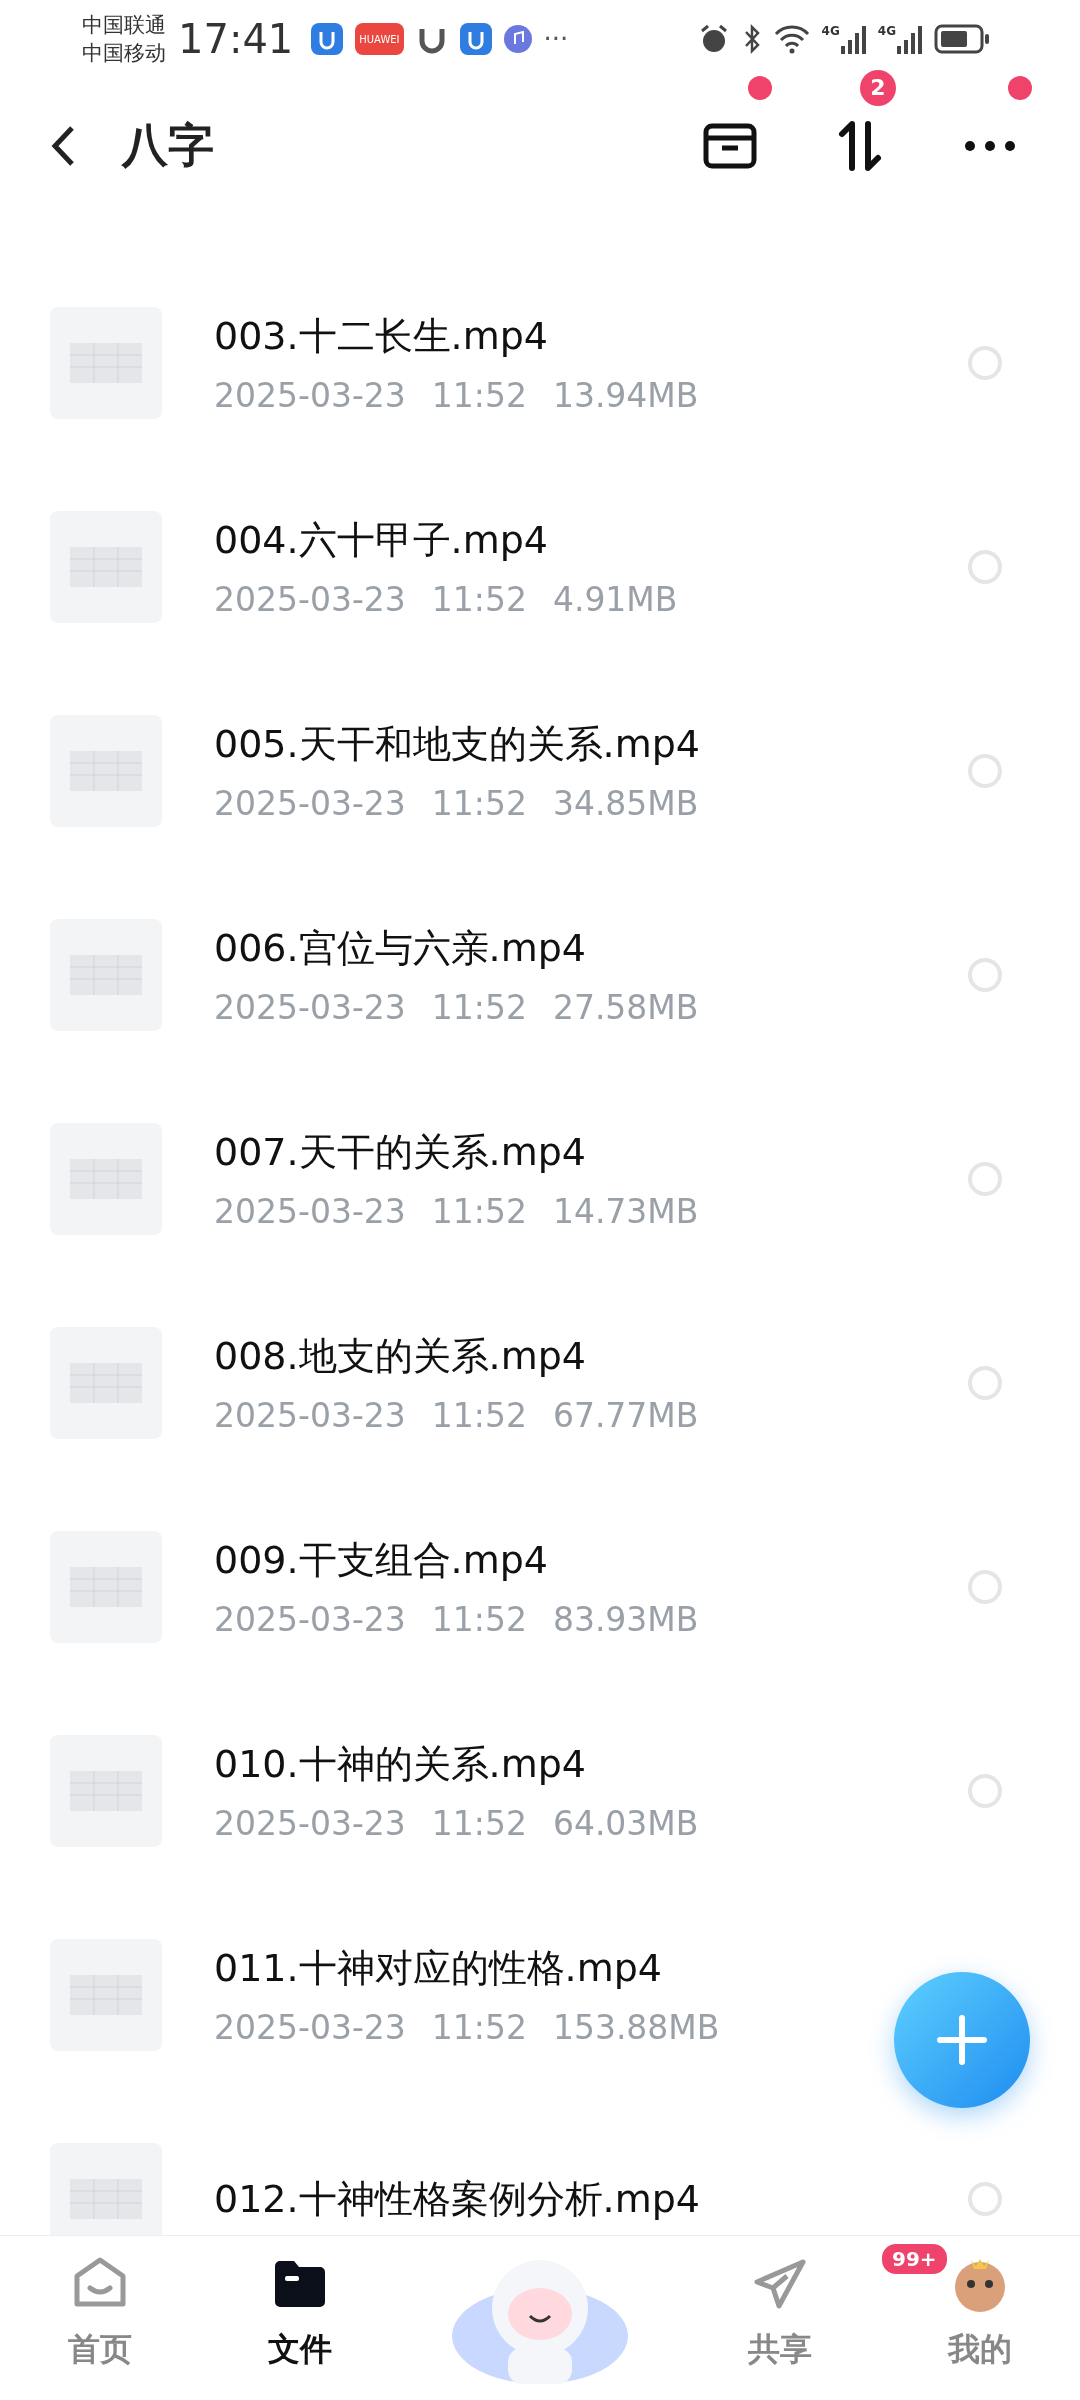 This screenshot has height=2400, width=1080. Describe the element at coordinates (625, 1211) in the screenshot. I see `file-size: 14.73MB` at that location.